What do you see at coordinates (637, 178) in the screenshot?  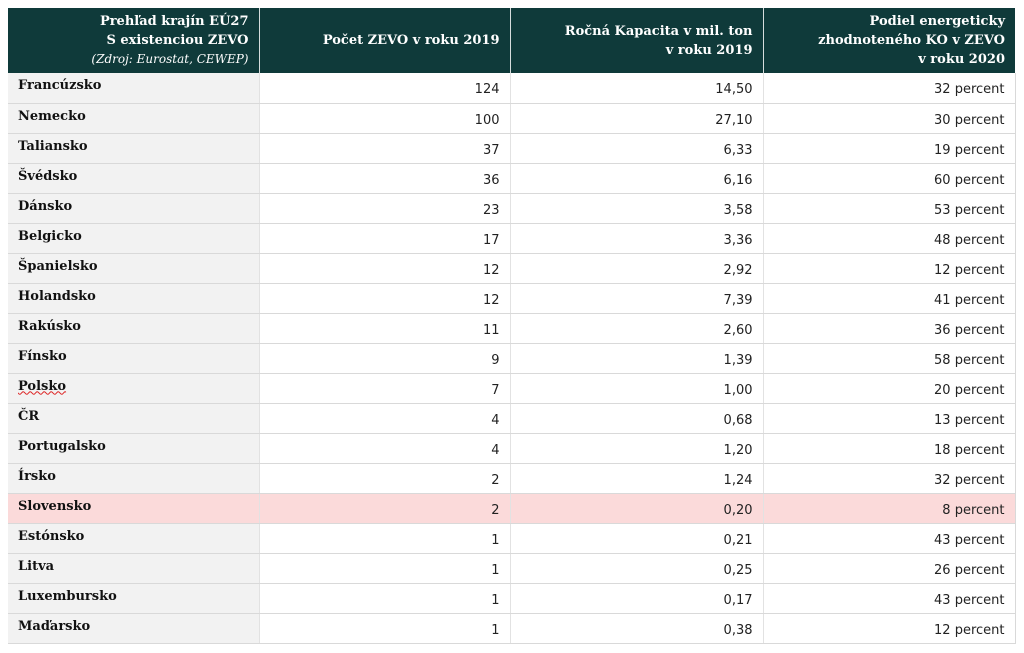 I see `capacity-cell: 6,16` at bounding box center [637, 178].